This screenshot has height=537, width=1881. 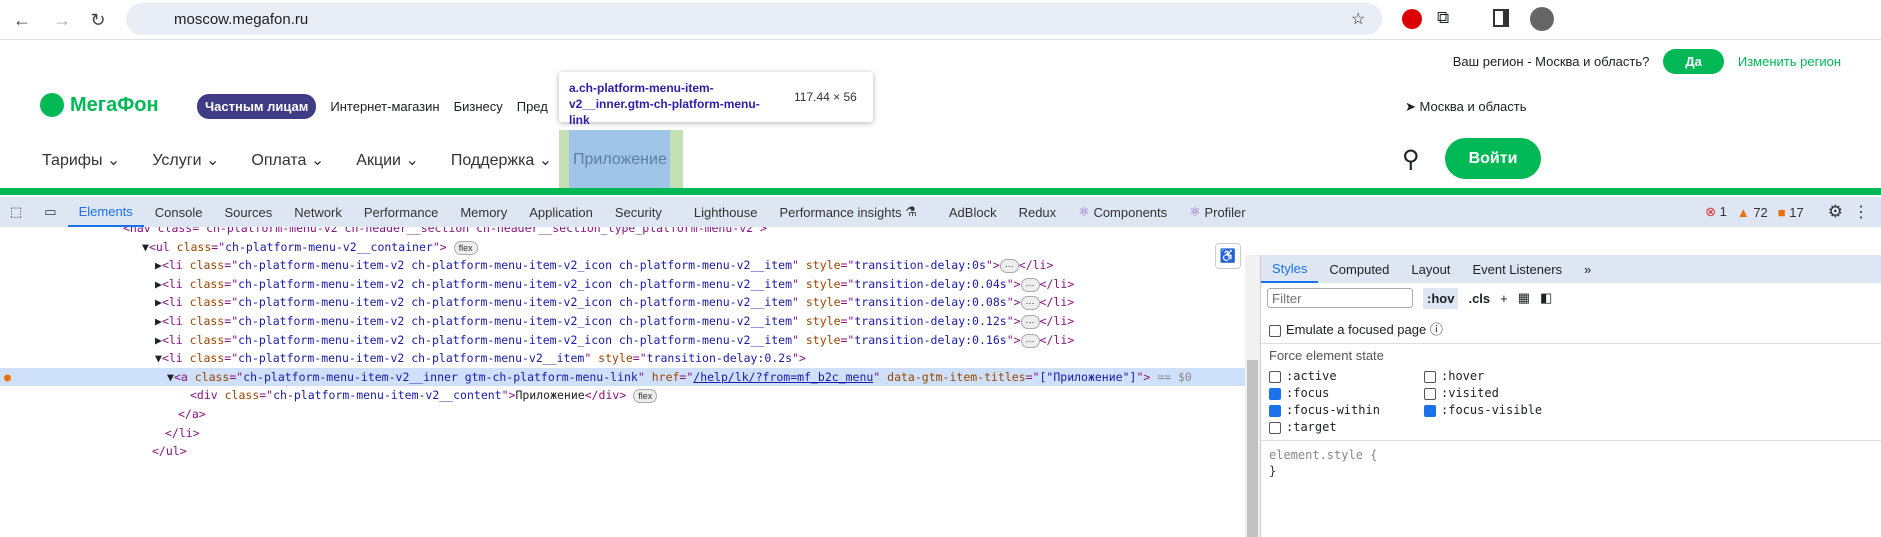 I want to click on menu-promos: Акции ⌄, so click(x=387, y=160).